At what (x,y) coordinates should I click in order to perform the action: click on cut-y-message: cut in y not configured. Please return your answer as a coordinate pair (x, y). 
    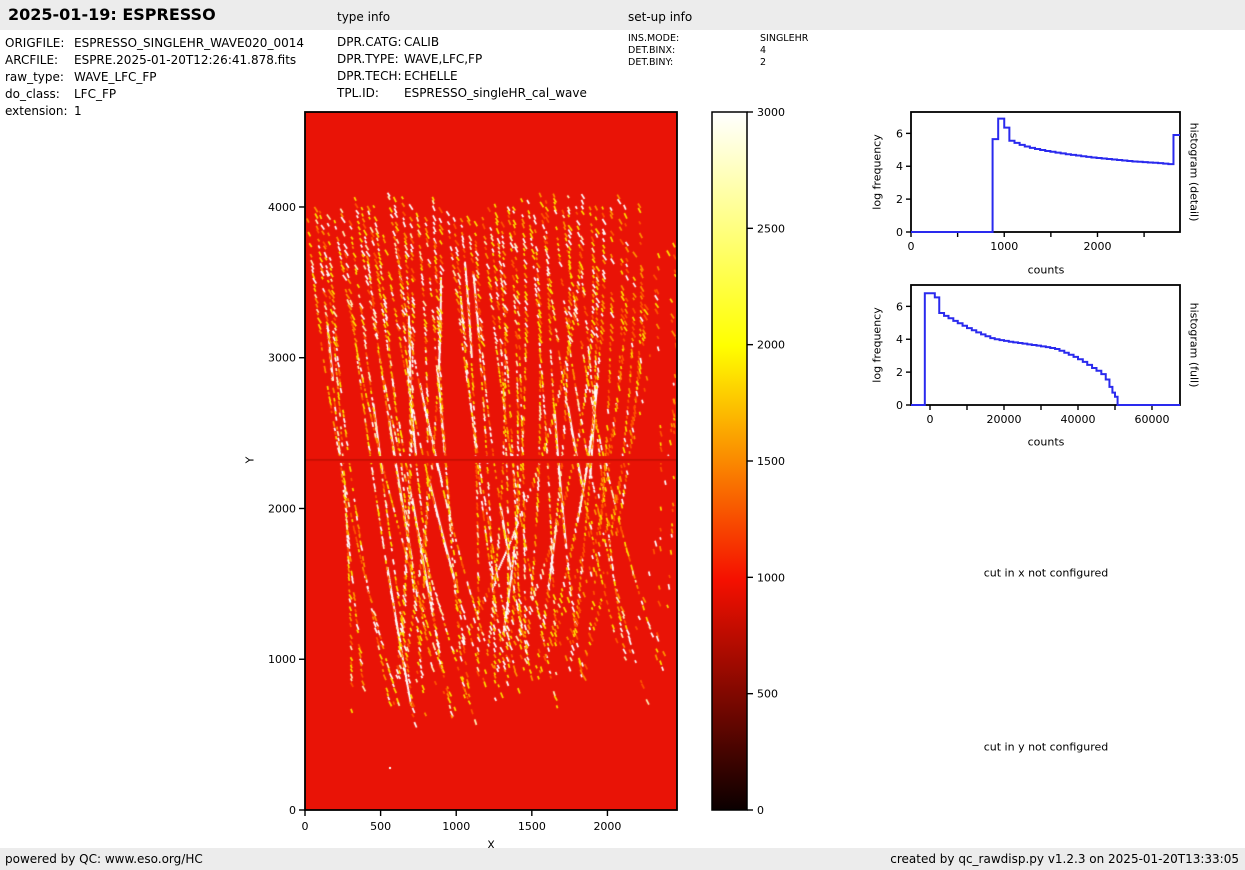
    Looking at the image, I should click on (1046, 747).